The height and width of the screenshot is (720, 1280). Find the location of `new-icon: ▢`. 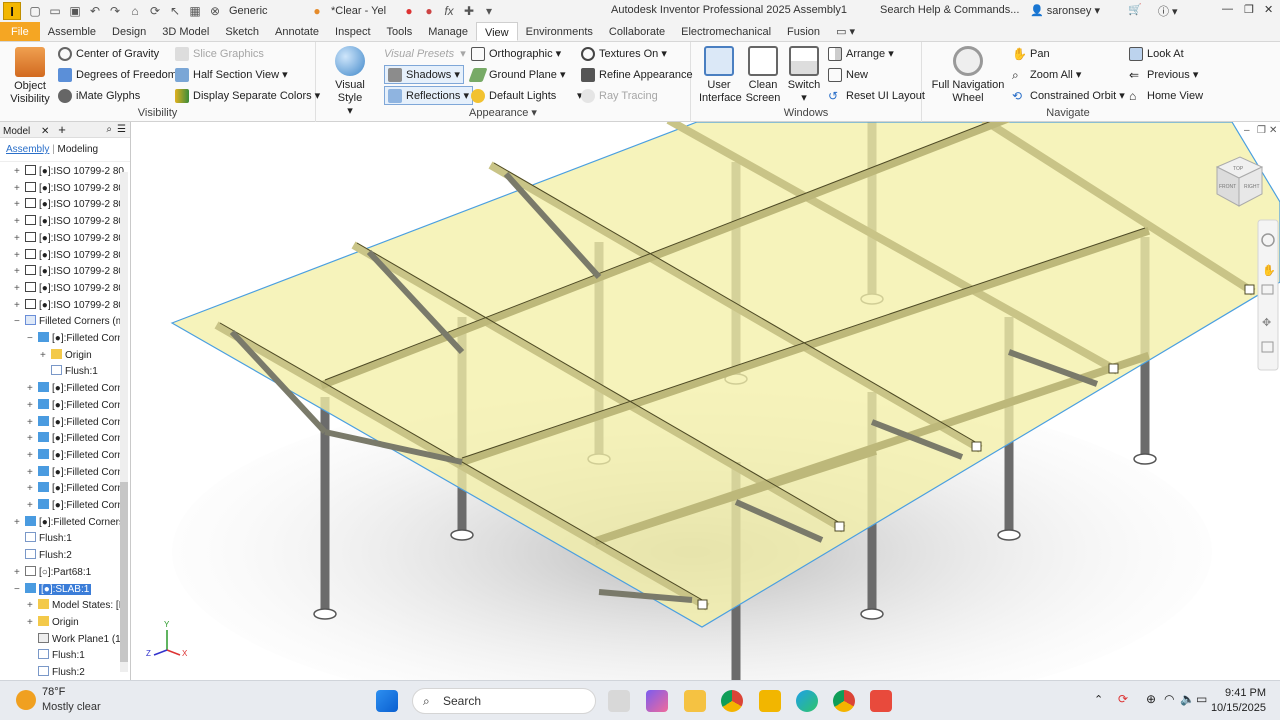

new-icon: ▢ is located at coordinates (35, 11).